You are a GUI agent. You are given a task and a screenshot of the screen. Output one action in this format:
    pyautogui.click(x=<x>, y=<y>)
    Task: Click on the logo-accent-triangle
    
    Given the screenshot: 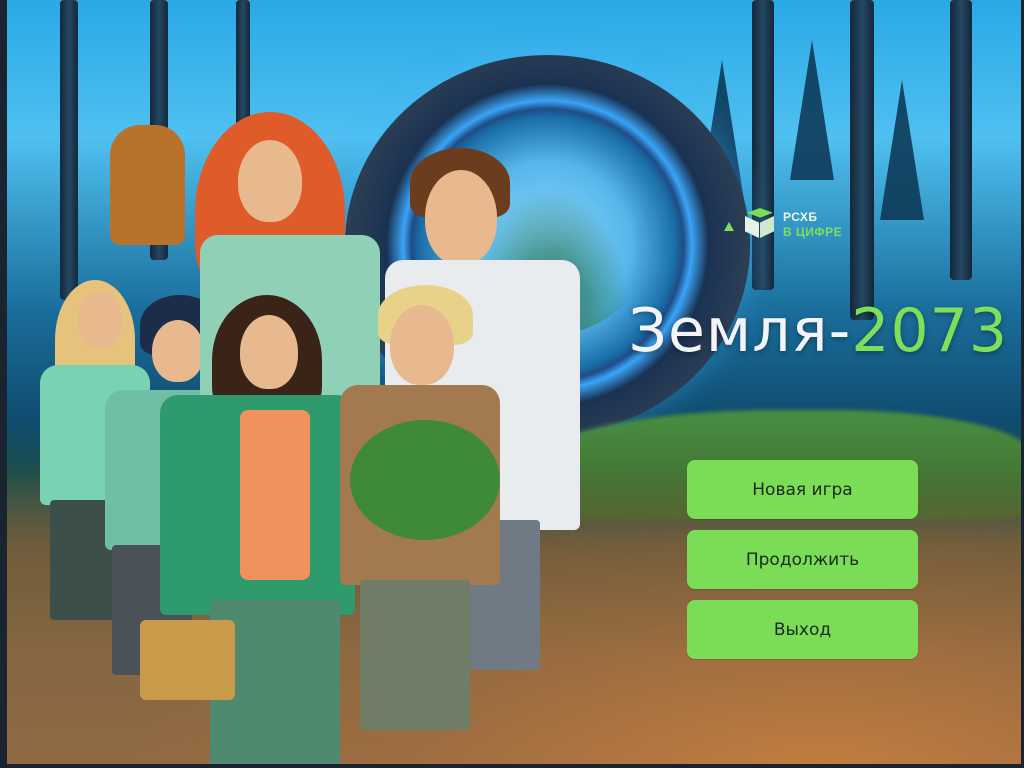 What is the action you would take?
    pyautogui.click(x=729, y=226)
    